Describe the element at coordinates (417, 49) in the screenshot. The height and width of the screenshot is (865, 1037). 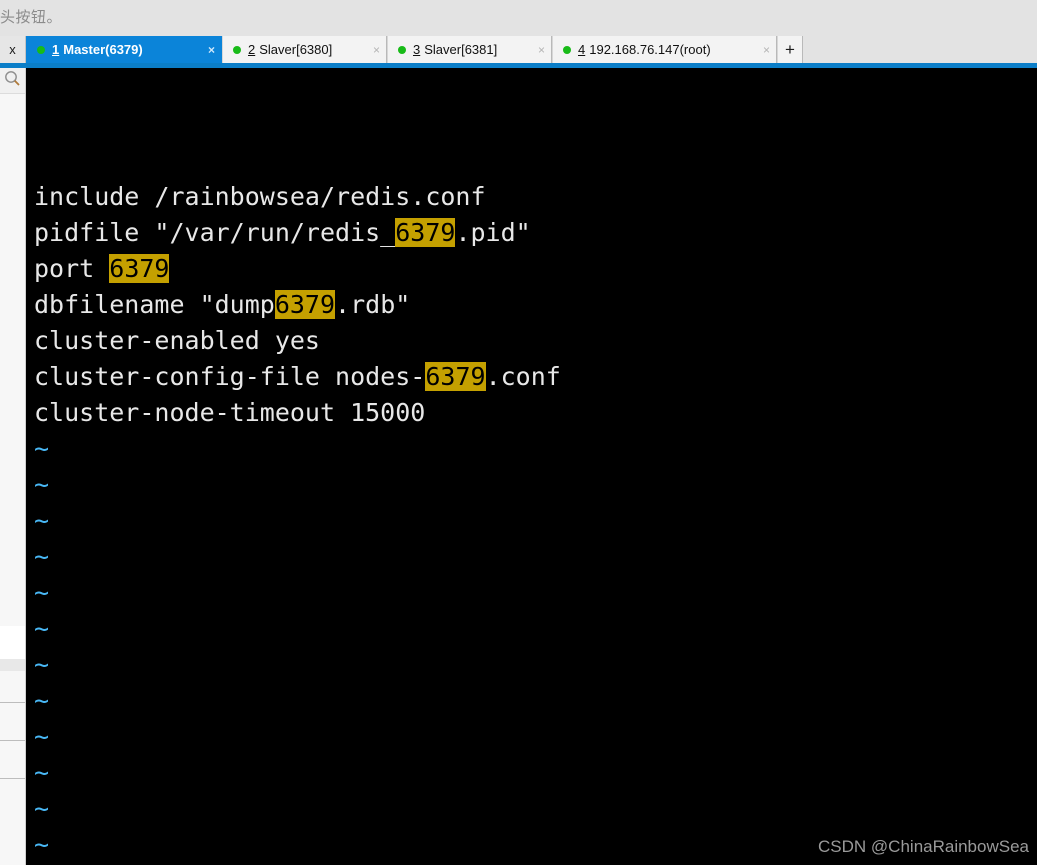
I see `tab-index-label: 3` at that location.